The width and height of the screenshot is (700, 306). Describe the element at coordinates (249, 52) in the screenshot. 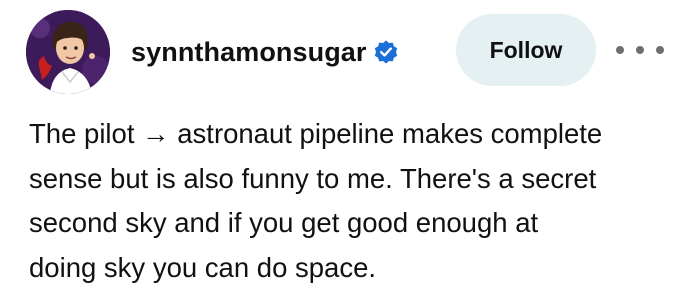

I see `username: synnthamonsugar` at that location.